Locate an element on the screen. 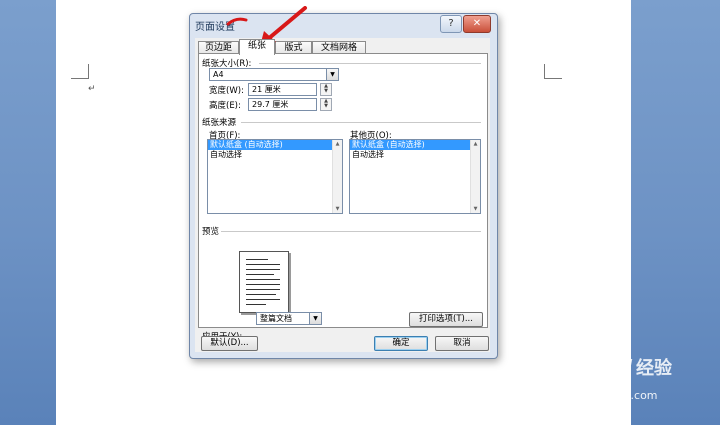 The image size is (720, 425). watermark-logo: Baidu is located at coordinates (594, 364).